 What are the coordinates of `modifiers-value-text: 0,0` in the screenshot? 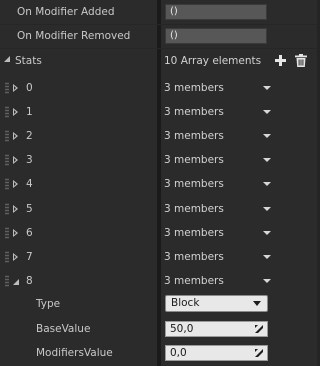 It's located at (178, 353).